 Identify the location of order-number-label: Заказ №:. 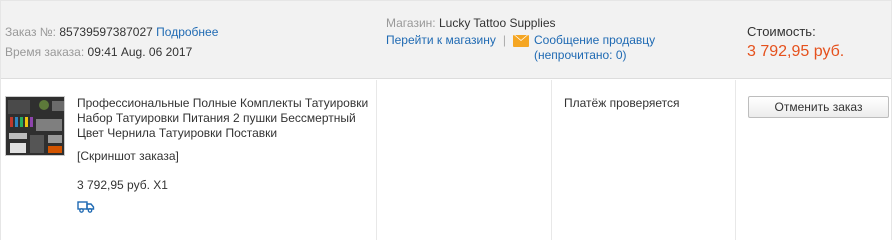
(31, 32).